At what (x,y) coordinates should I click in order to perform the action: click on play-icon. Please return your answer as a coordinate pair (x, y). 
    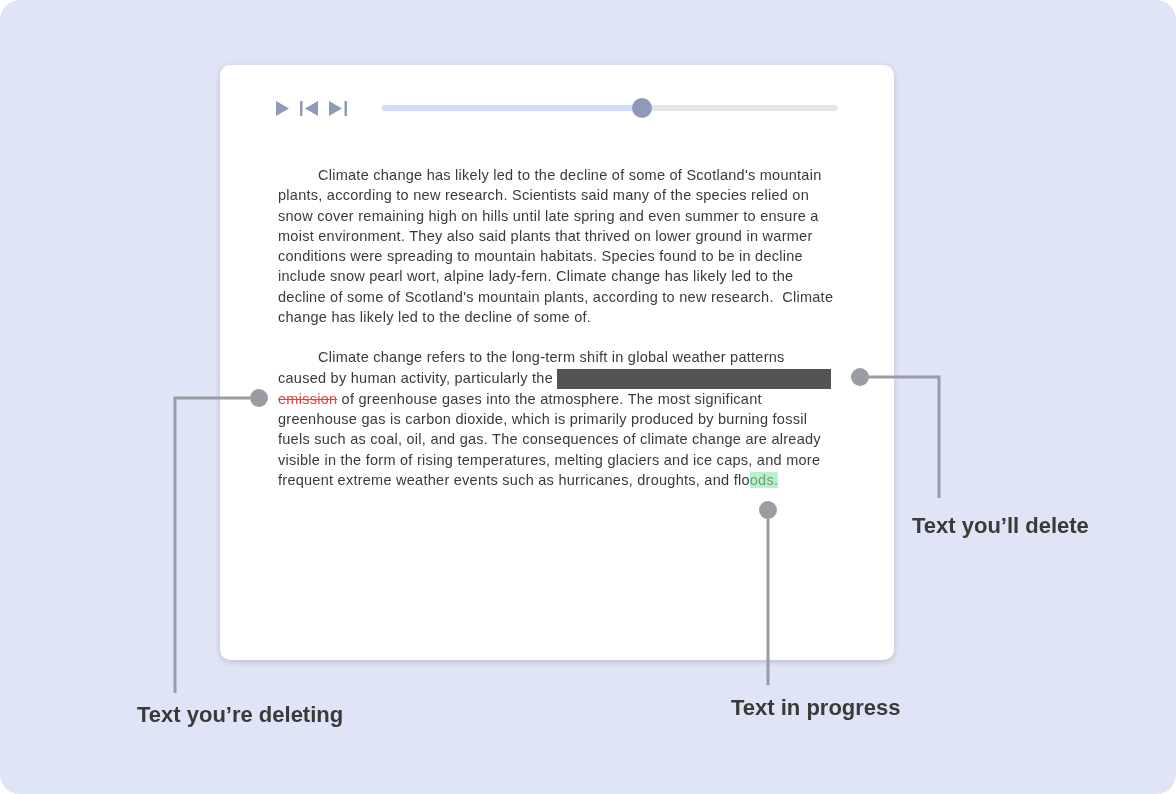
    Looking at the image, I should click on (282, 108).